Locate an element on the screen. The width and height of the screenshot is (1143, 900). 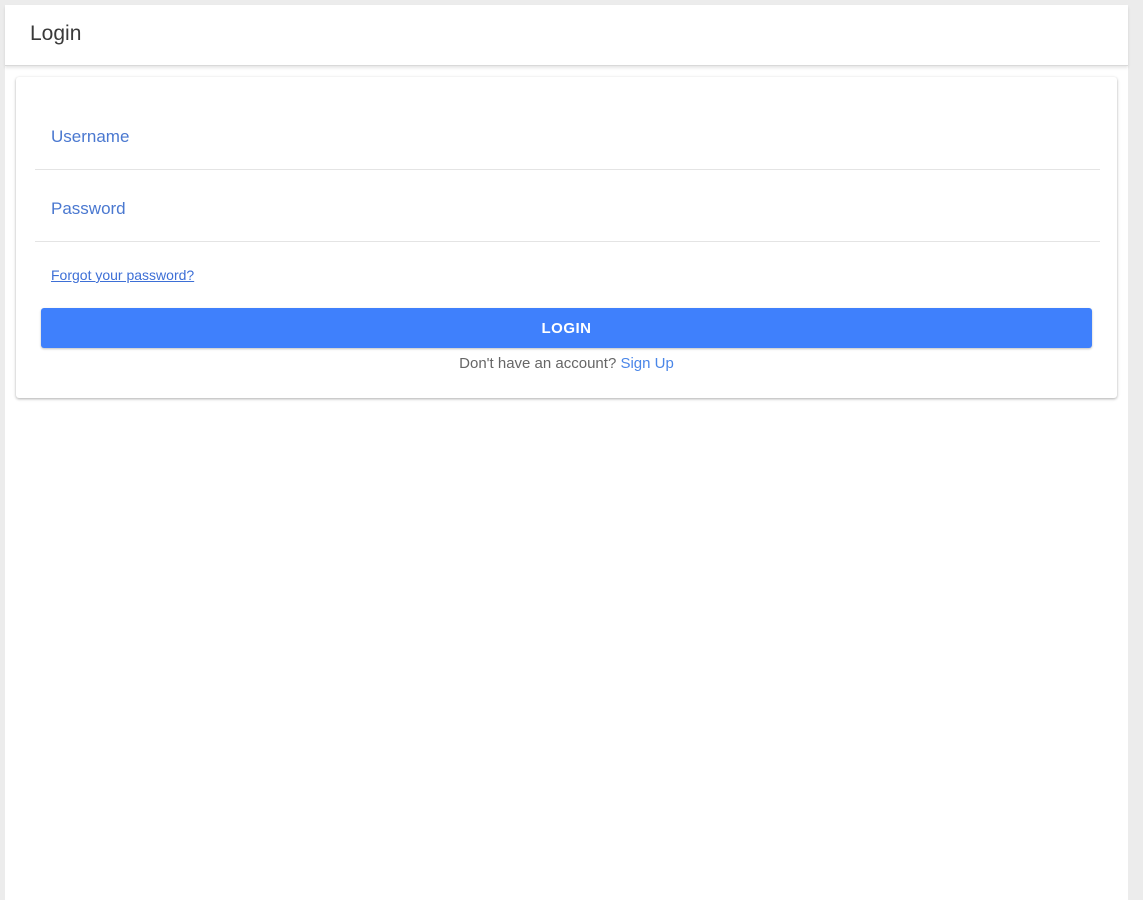
password-field is located at coordinates (567, 206).